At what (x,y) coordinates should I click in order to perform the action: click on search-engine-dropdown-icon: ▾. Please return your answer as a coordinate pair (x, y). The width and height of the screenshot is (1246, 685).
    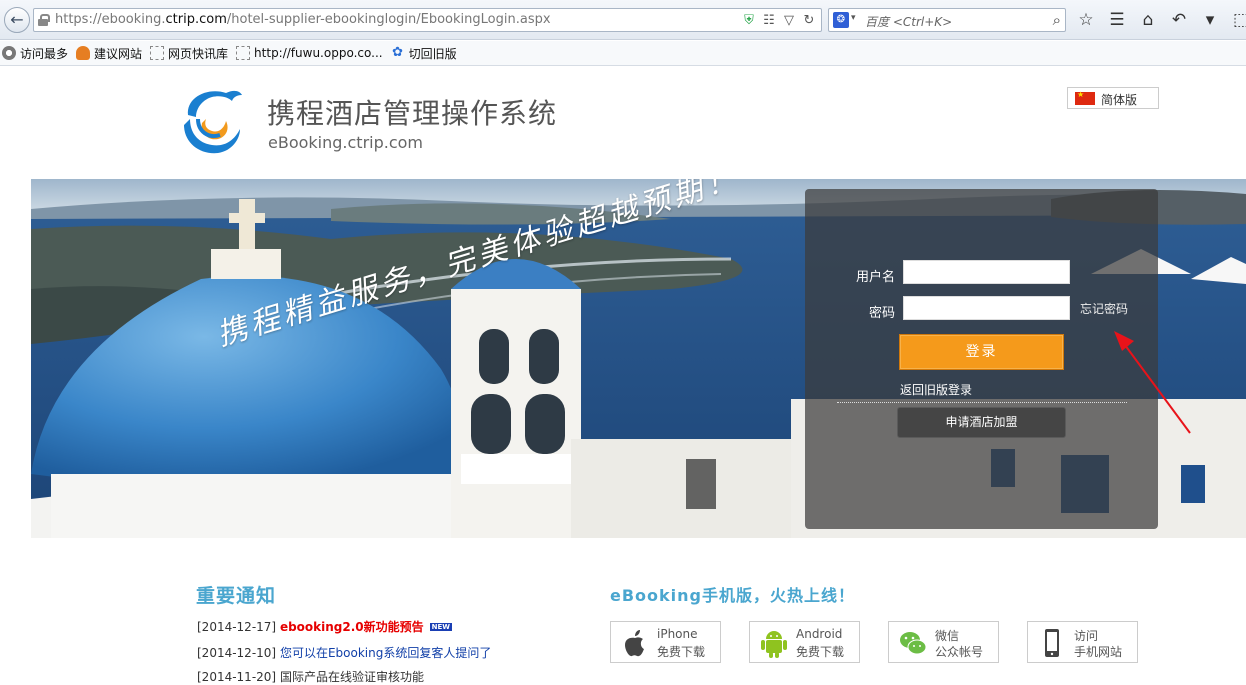
    Looking at the image, I should click on (853, 18).